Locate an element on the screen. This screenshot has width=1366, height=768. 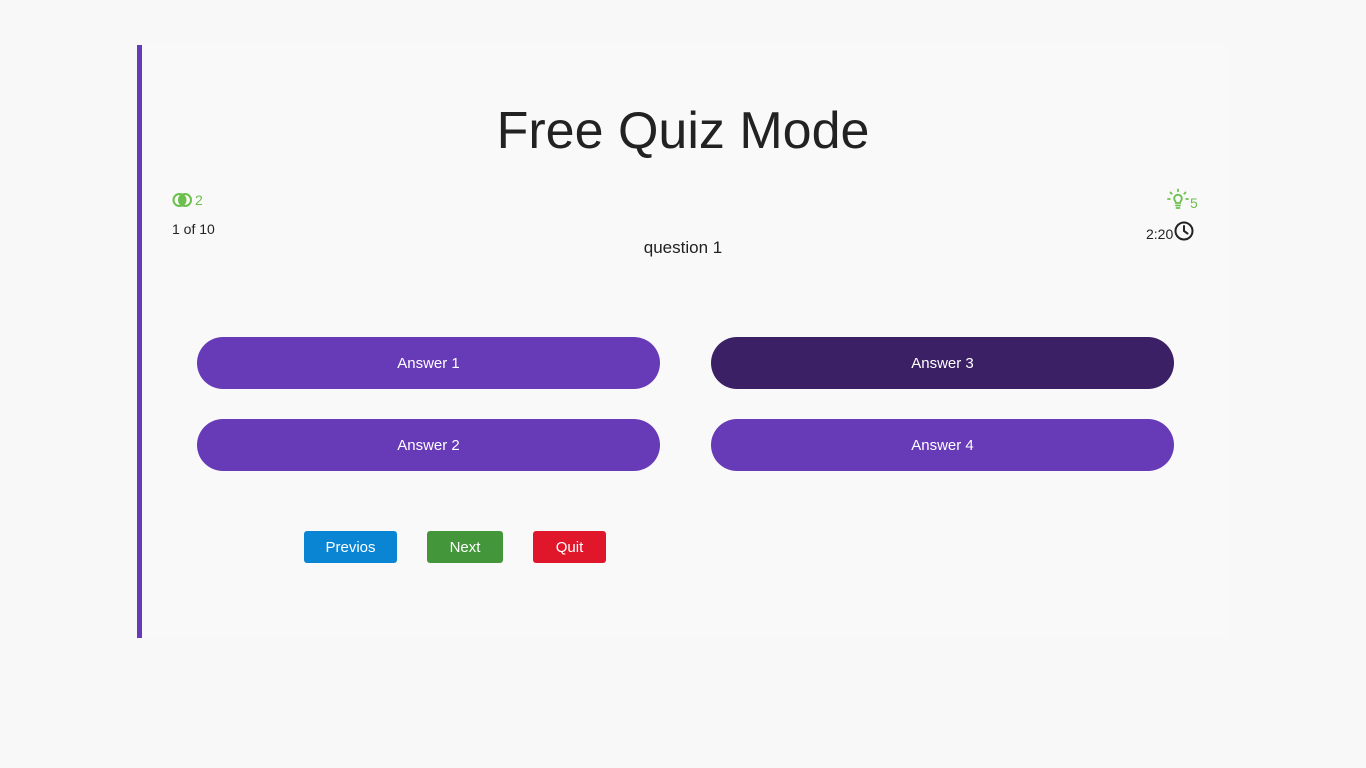
next-button: Next is located at coordinates (465, 547).